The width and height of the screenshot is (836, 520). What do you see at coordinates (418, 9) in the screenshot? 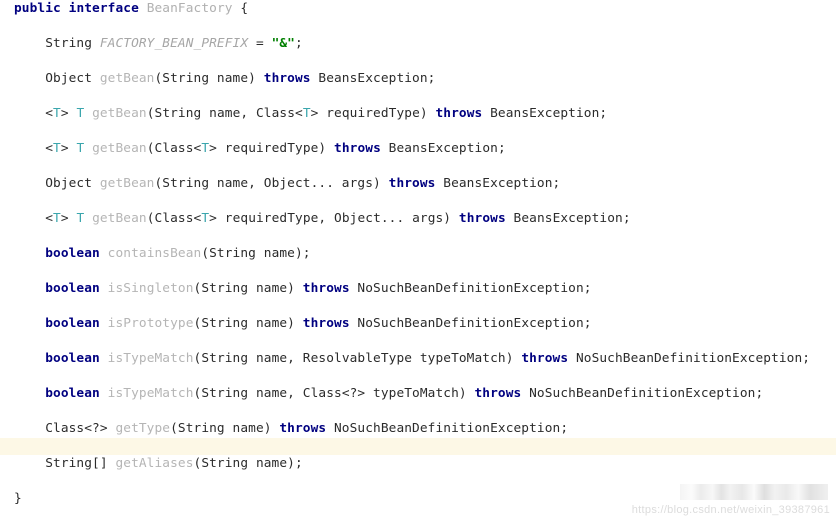
I see `code-line: public interface BeanFactory {` at bounding box center [418, 9].